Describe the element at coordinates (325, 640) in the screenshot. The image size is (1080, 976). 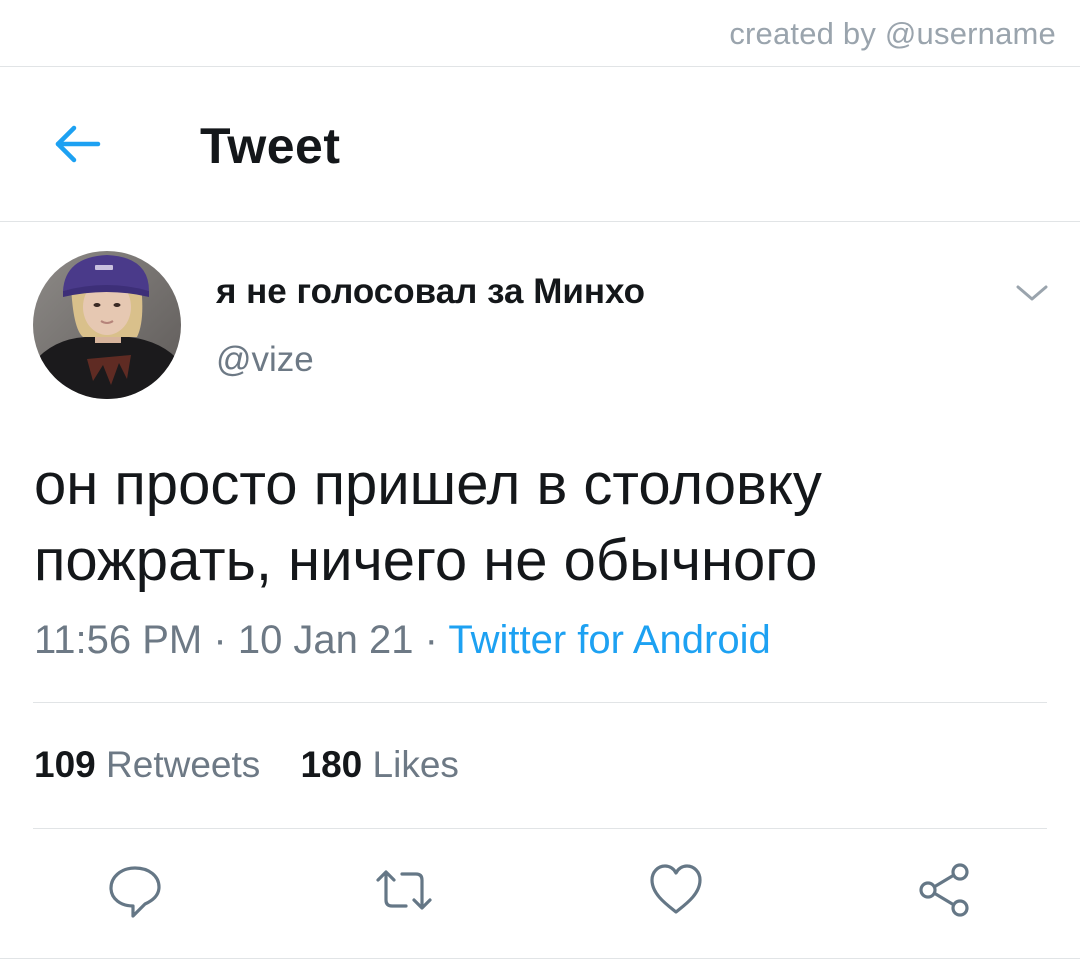
I see `tweet-date: 10 Jan 21` at that location.